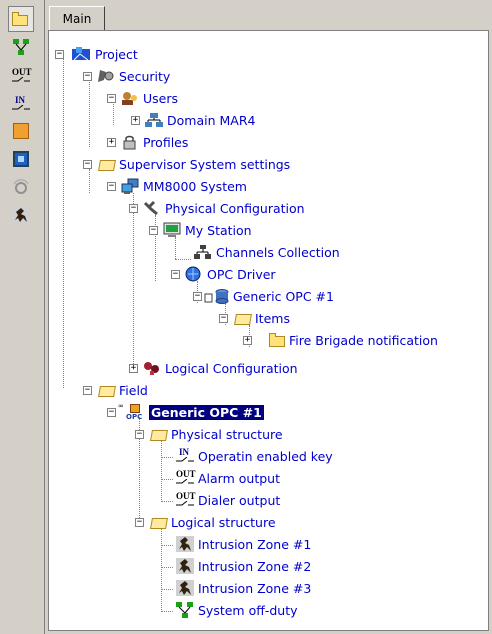 The image size is (492, 634). Describe the element at coordinates (21, 19) in the screenshot. I see `folder-tool-button` at that location.